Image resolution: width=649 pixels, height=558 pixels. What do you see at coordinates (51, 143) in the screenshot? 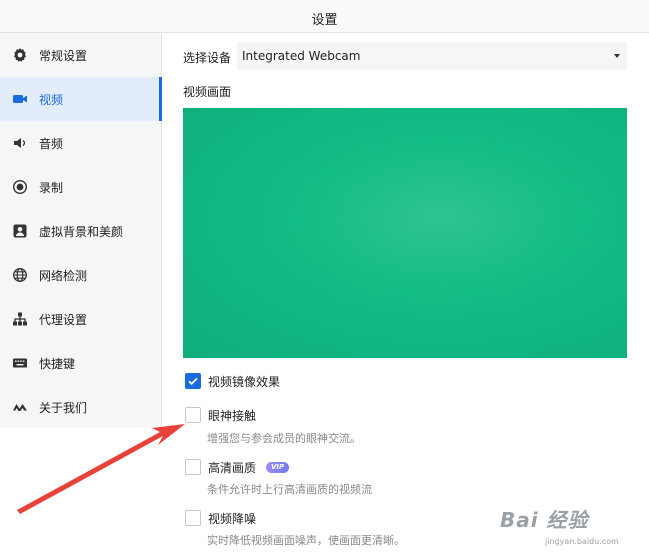
I see `sidebar-item-label: 音频` at bounding box center [51, 143].